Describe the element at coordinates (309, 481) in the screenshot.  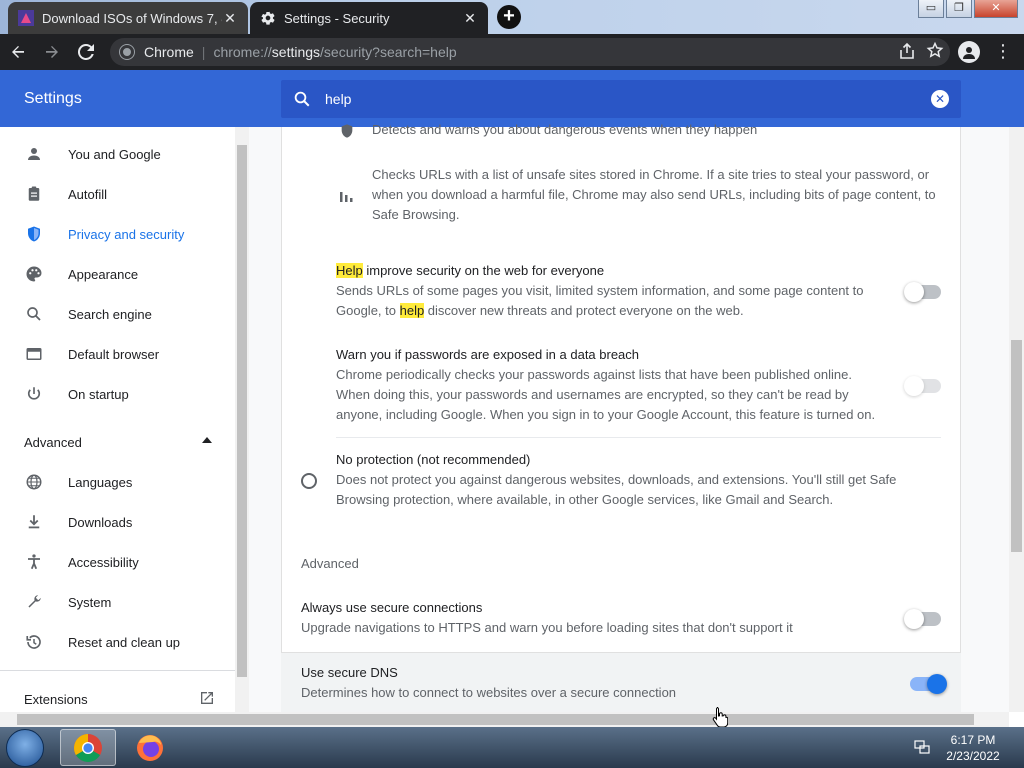
I see `no-protection-radio` at that location.